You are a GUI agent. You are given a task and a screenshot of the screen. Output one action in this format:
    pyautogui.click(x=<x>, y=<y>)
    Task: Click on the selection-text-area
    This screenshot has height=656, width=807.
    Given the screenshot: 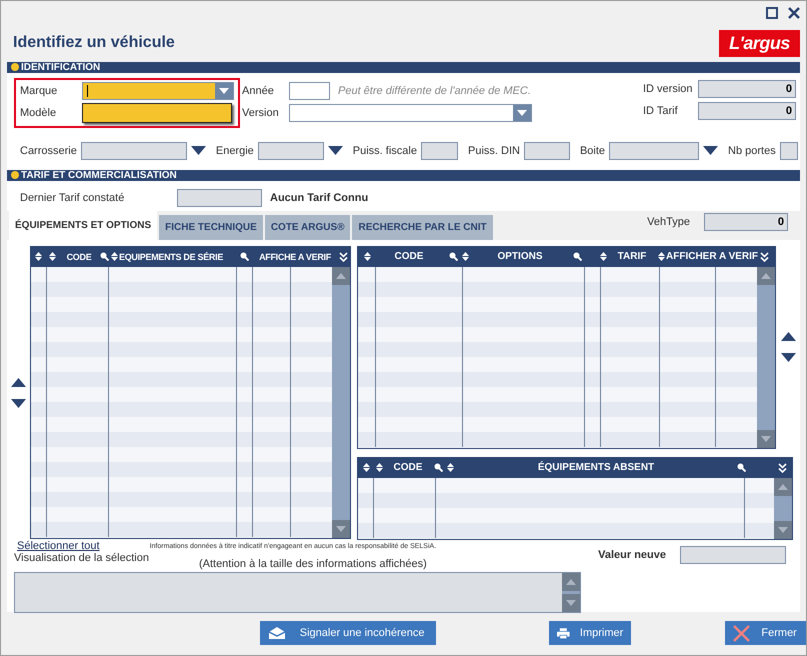 What is the action you would take?
    pyautogui.click(x=297, y=592)
    